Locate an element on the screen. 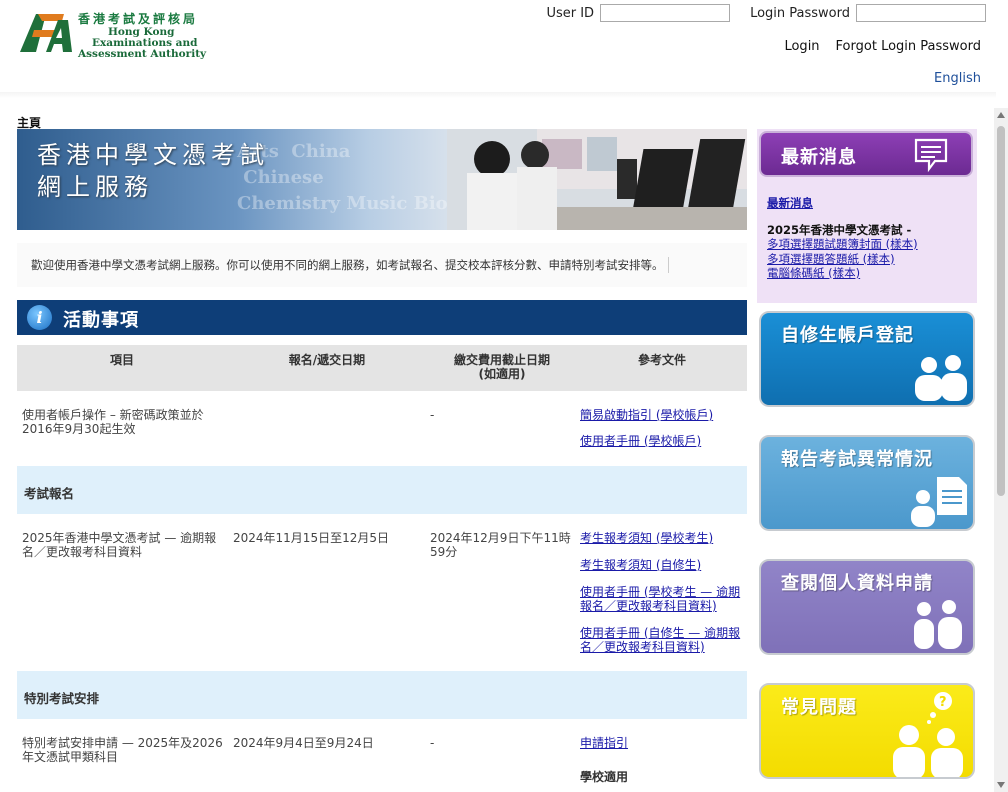 The height and width of the screenshot is (792, 1008). two-people-talking-icon is located at coordinates (938, 624).